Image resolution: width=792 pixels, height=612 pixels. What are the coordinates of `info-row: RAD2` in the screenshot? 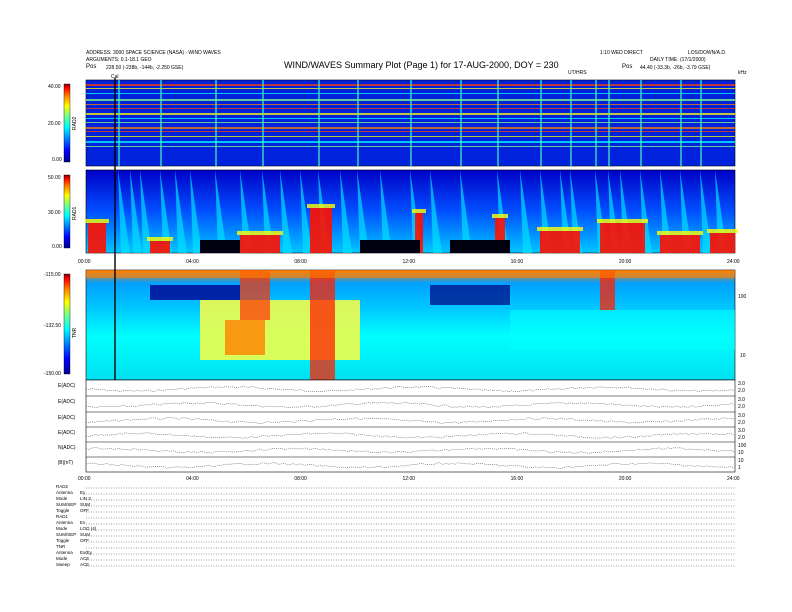 It's located at (68, 486).